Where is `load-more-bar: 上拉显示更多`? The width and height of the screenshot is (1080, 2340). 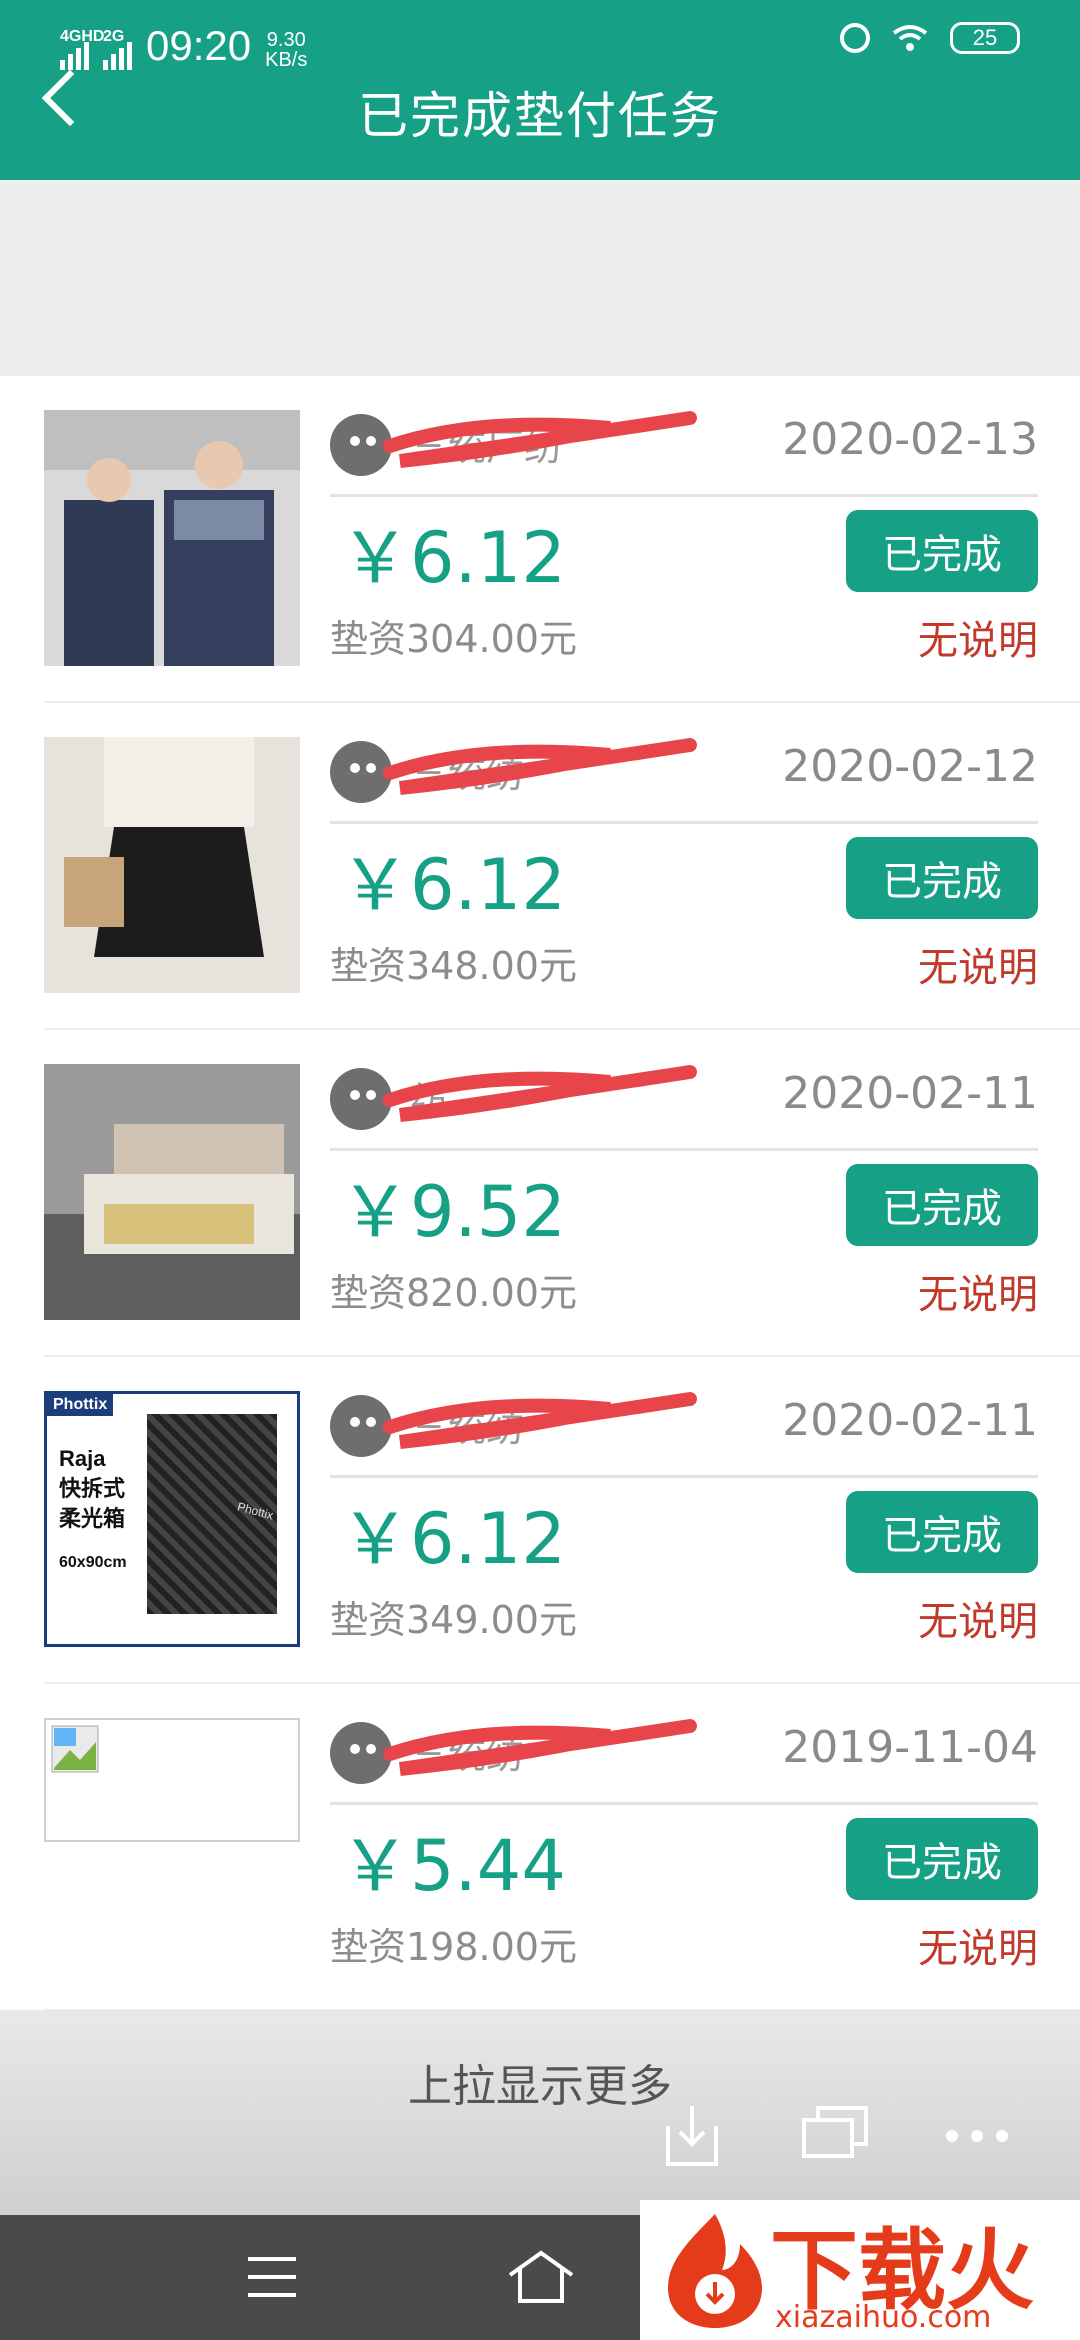 load-more-bar: 上拉显示更多 is located at coordinates (540, 2112).